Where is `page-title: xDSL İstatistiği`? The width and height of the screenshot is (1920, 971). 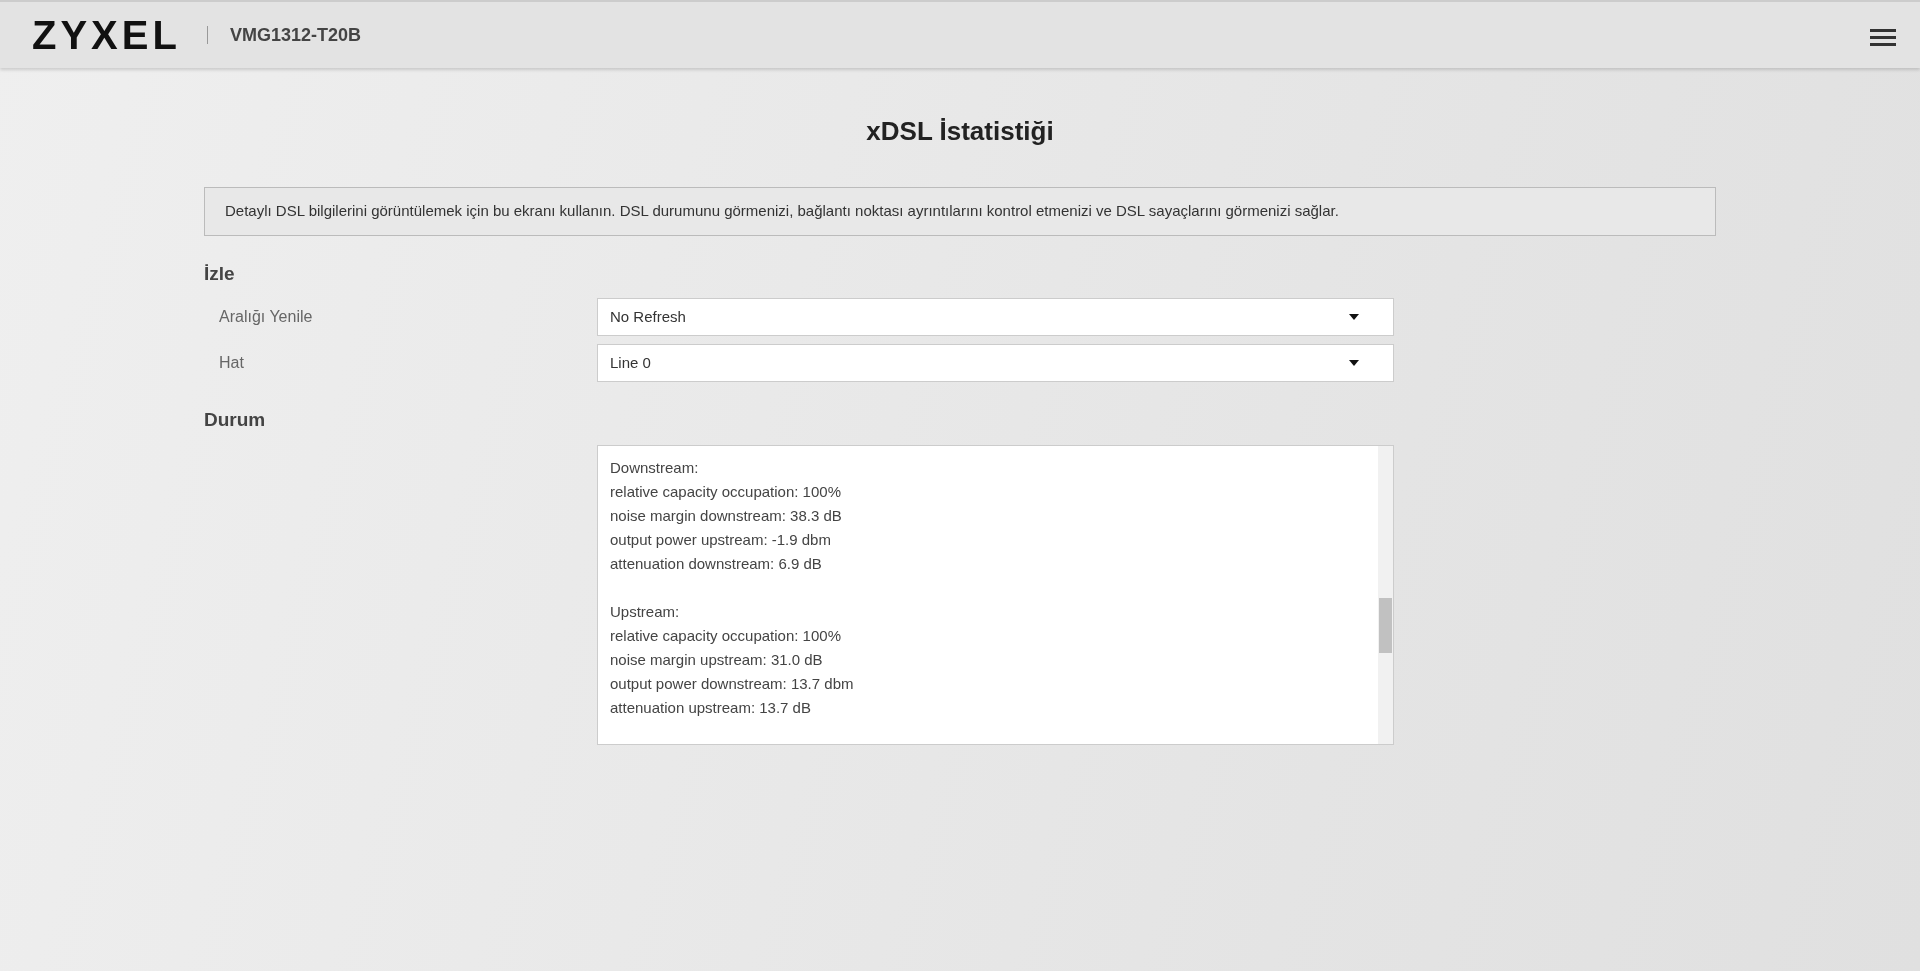
page-title: xDSL İstatistiği is located at coordinates (960, 132).